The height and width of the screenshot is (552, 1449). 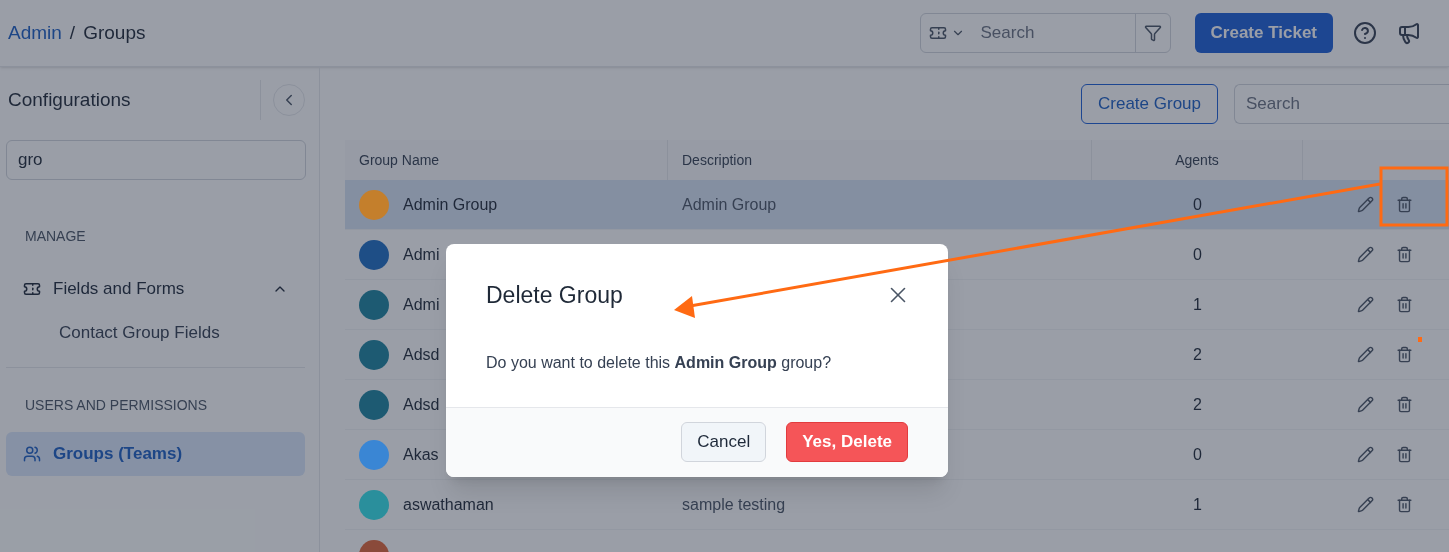 I want to click on group-description: Admin Group, so click(x=729, y=204).